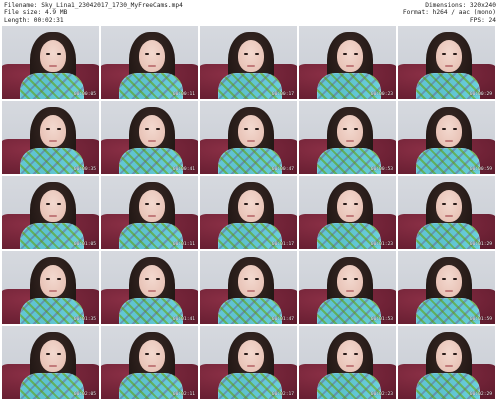  Describe the element at coordinates (446, 212) in the screenshot. I see `video-thumbnail: 00:01:29` at that location.